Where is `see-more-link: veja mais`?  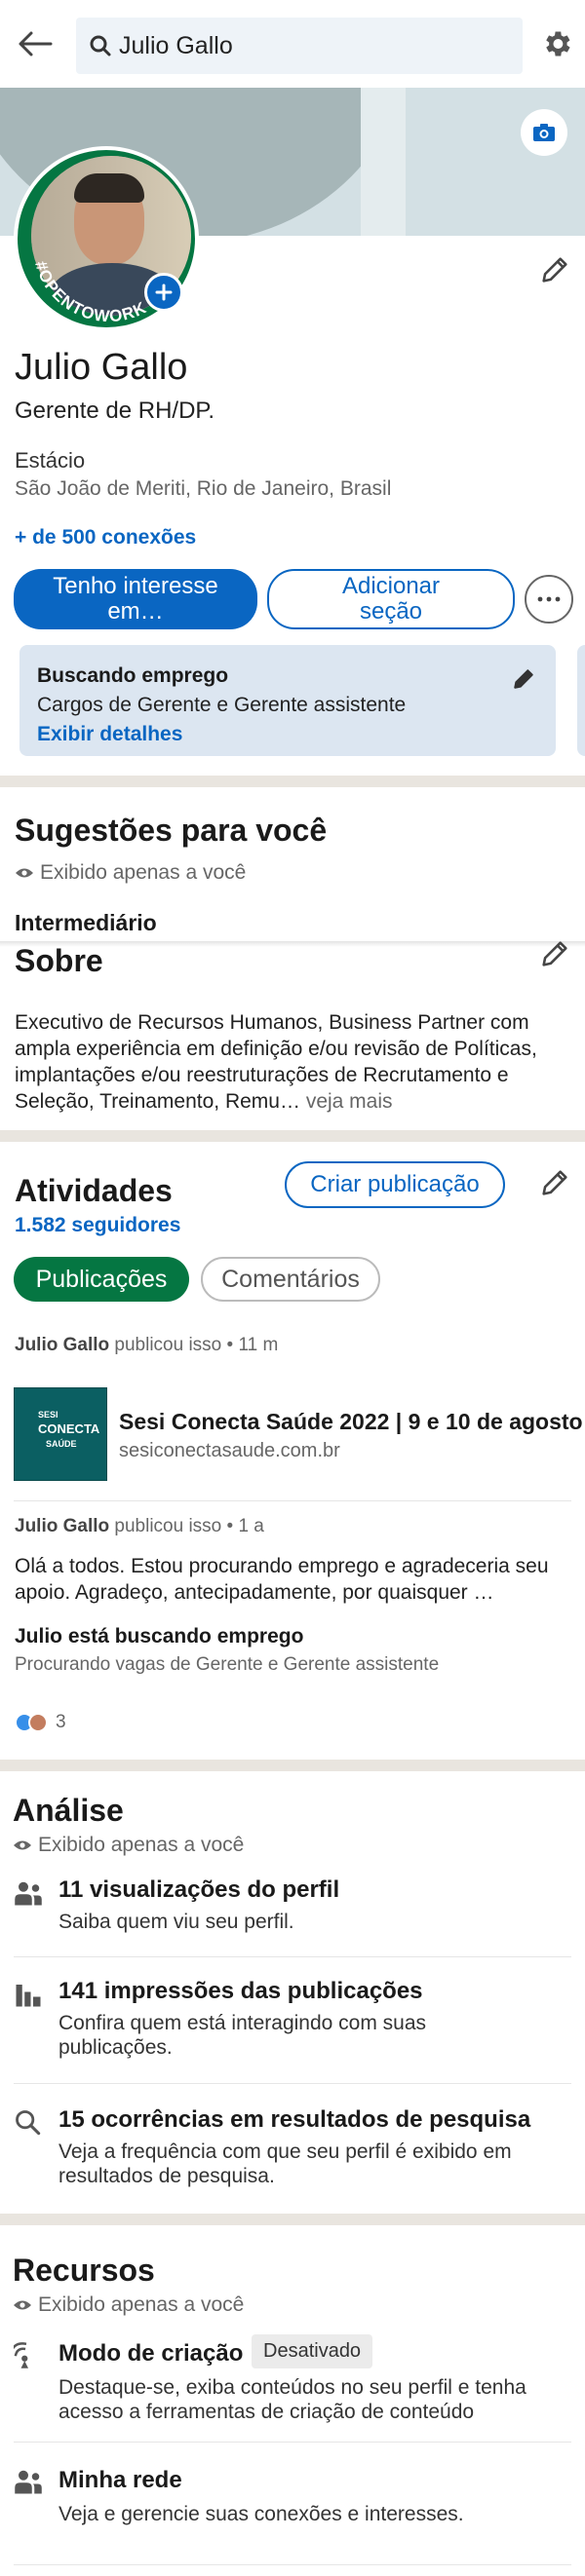 see-more-link: veja mais is located at coordinates (349, 1101).